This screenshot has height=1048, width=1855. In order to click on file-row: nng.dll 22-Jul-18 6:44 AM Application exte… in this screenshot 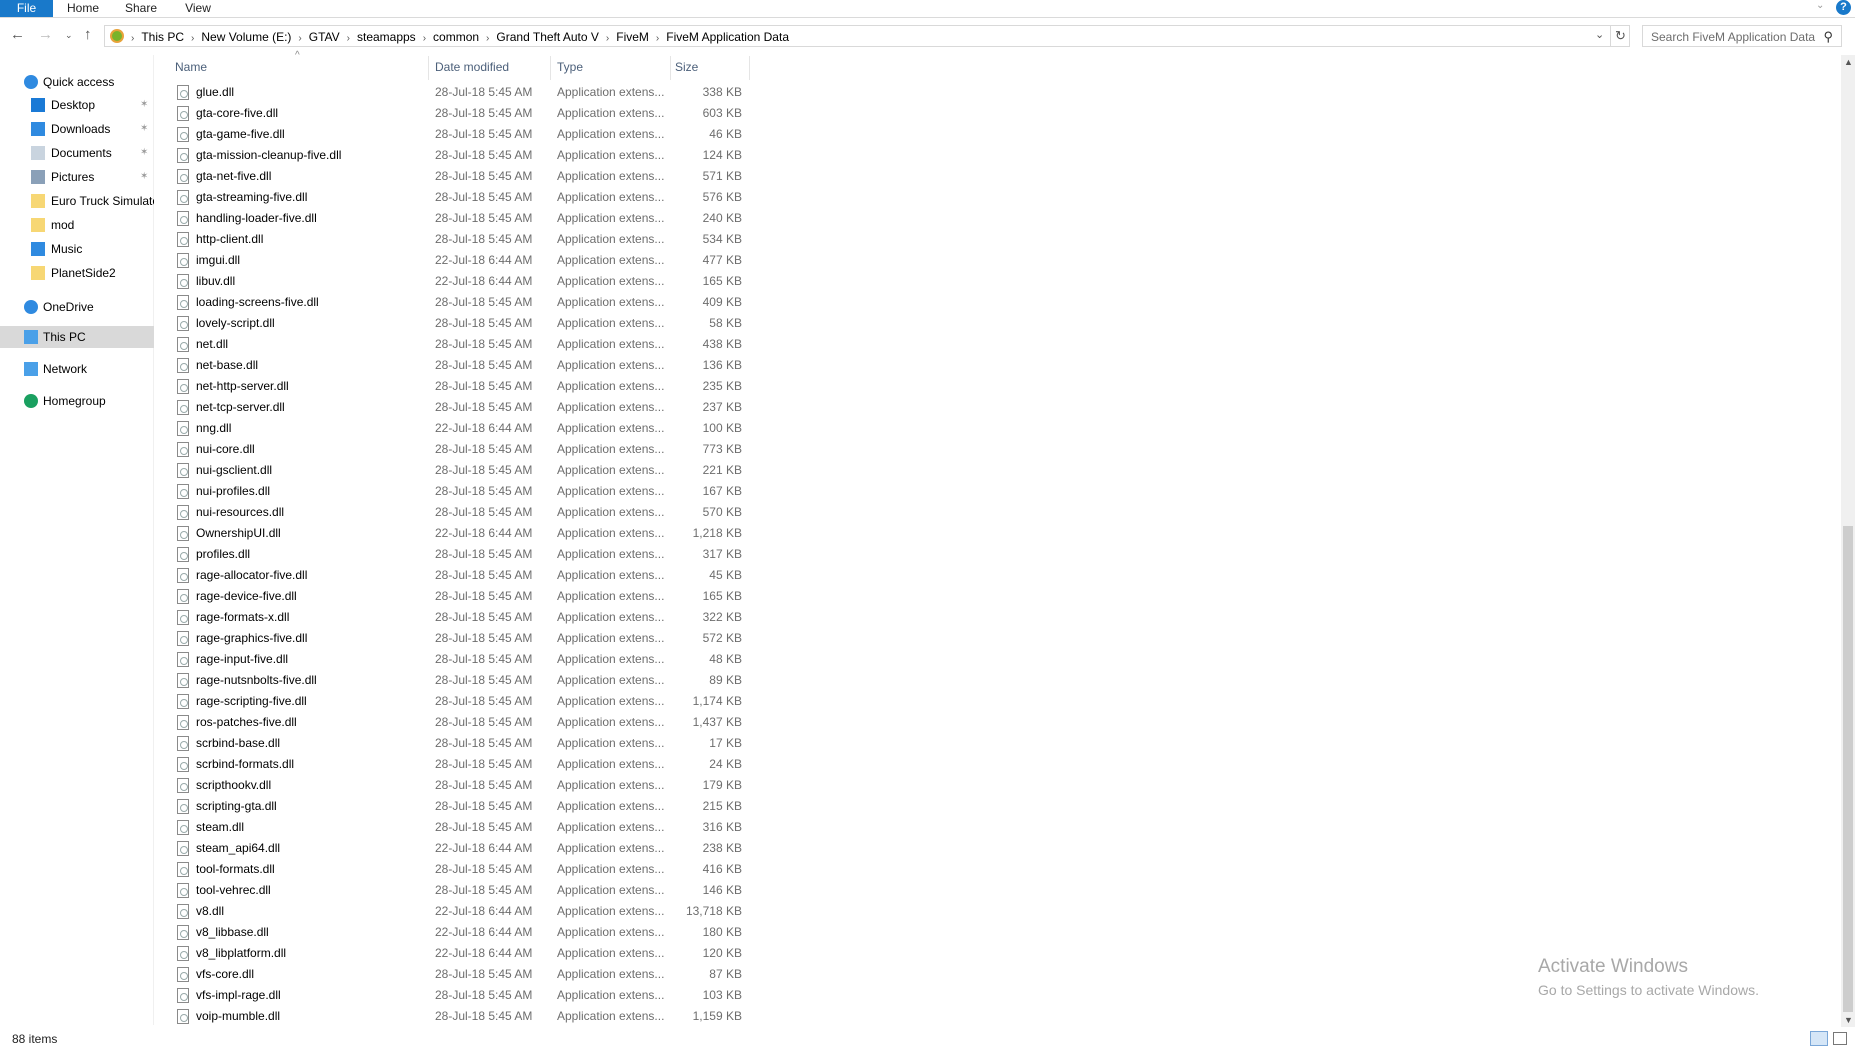, I will do `click(460, 428)`.